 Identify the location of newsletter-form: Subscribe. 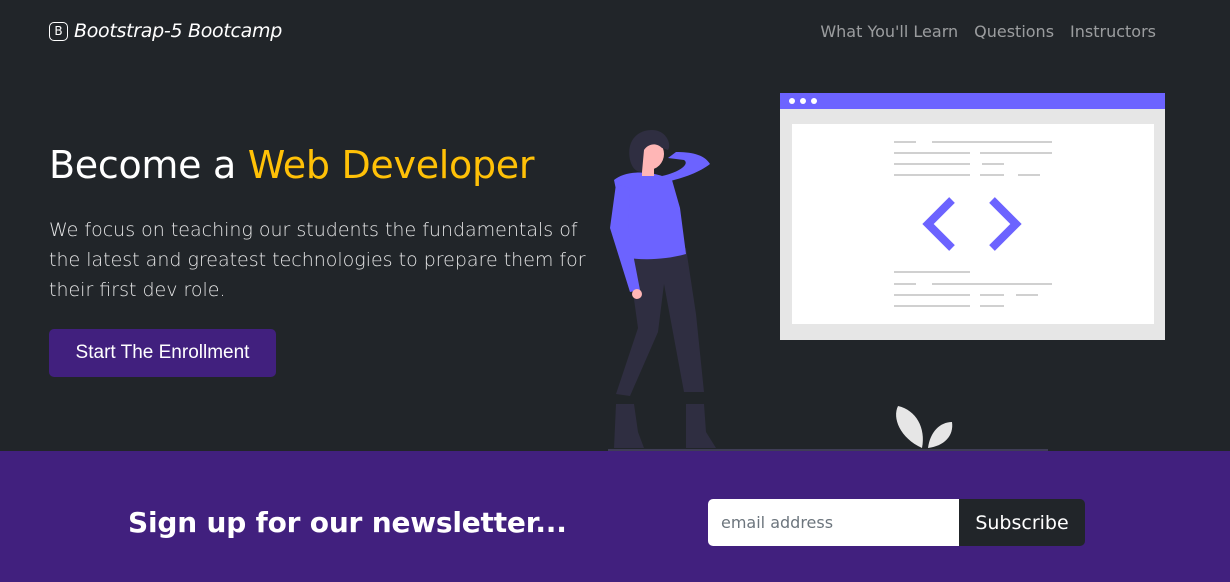
(896, 522).